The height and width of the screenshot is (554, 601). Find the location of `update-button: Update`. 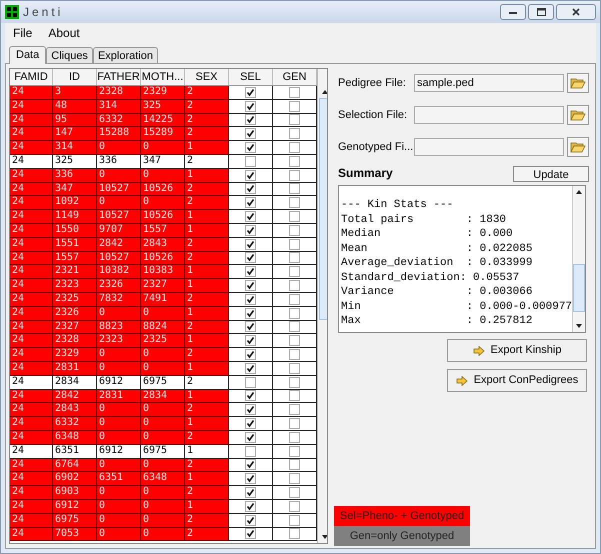

update-button: Update is located at coordinates (551, 174).